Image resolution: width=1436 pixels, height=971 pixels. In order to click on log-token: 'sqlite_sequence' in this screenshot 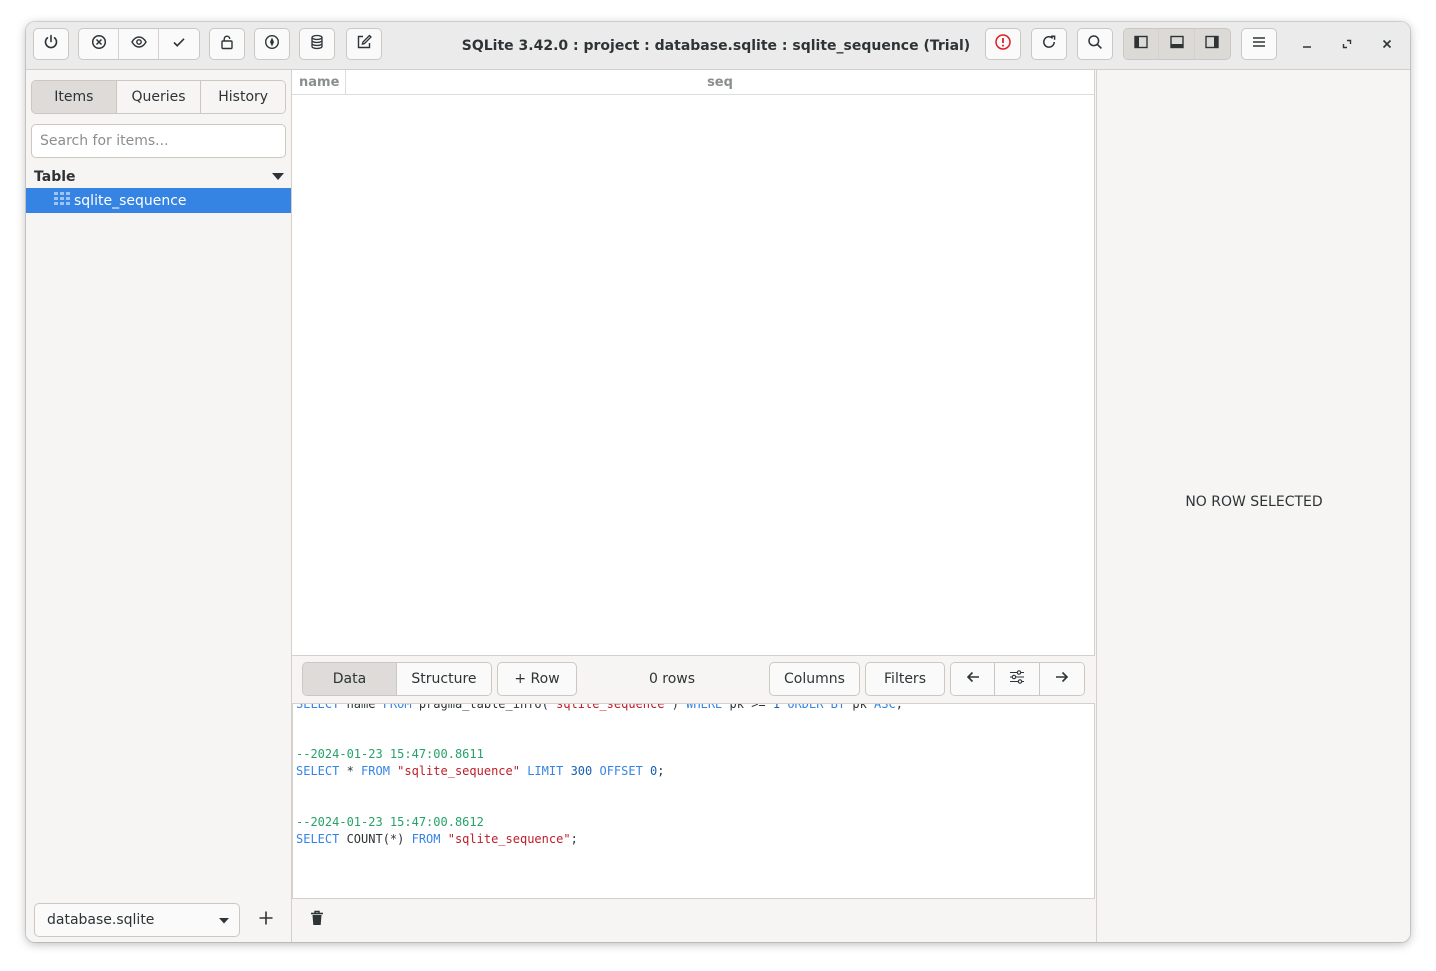, I will do `click(610, 707)`.